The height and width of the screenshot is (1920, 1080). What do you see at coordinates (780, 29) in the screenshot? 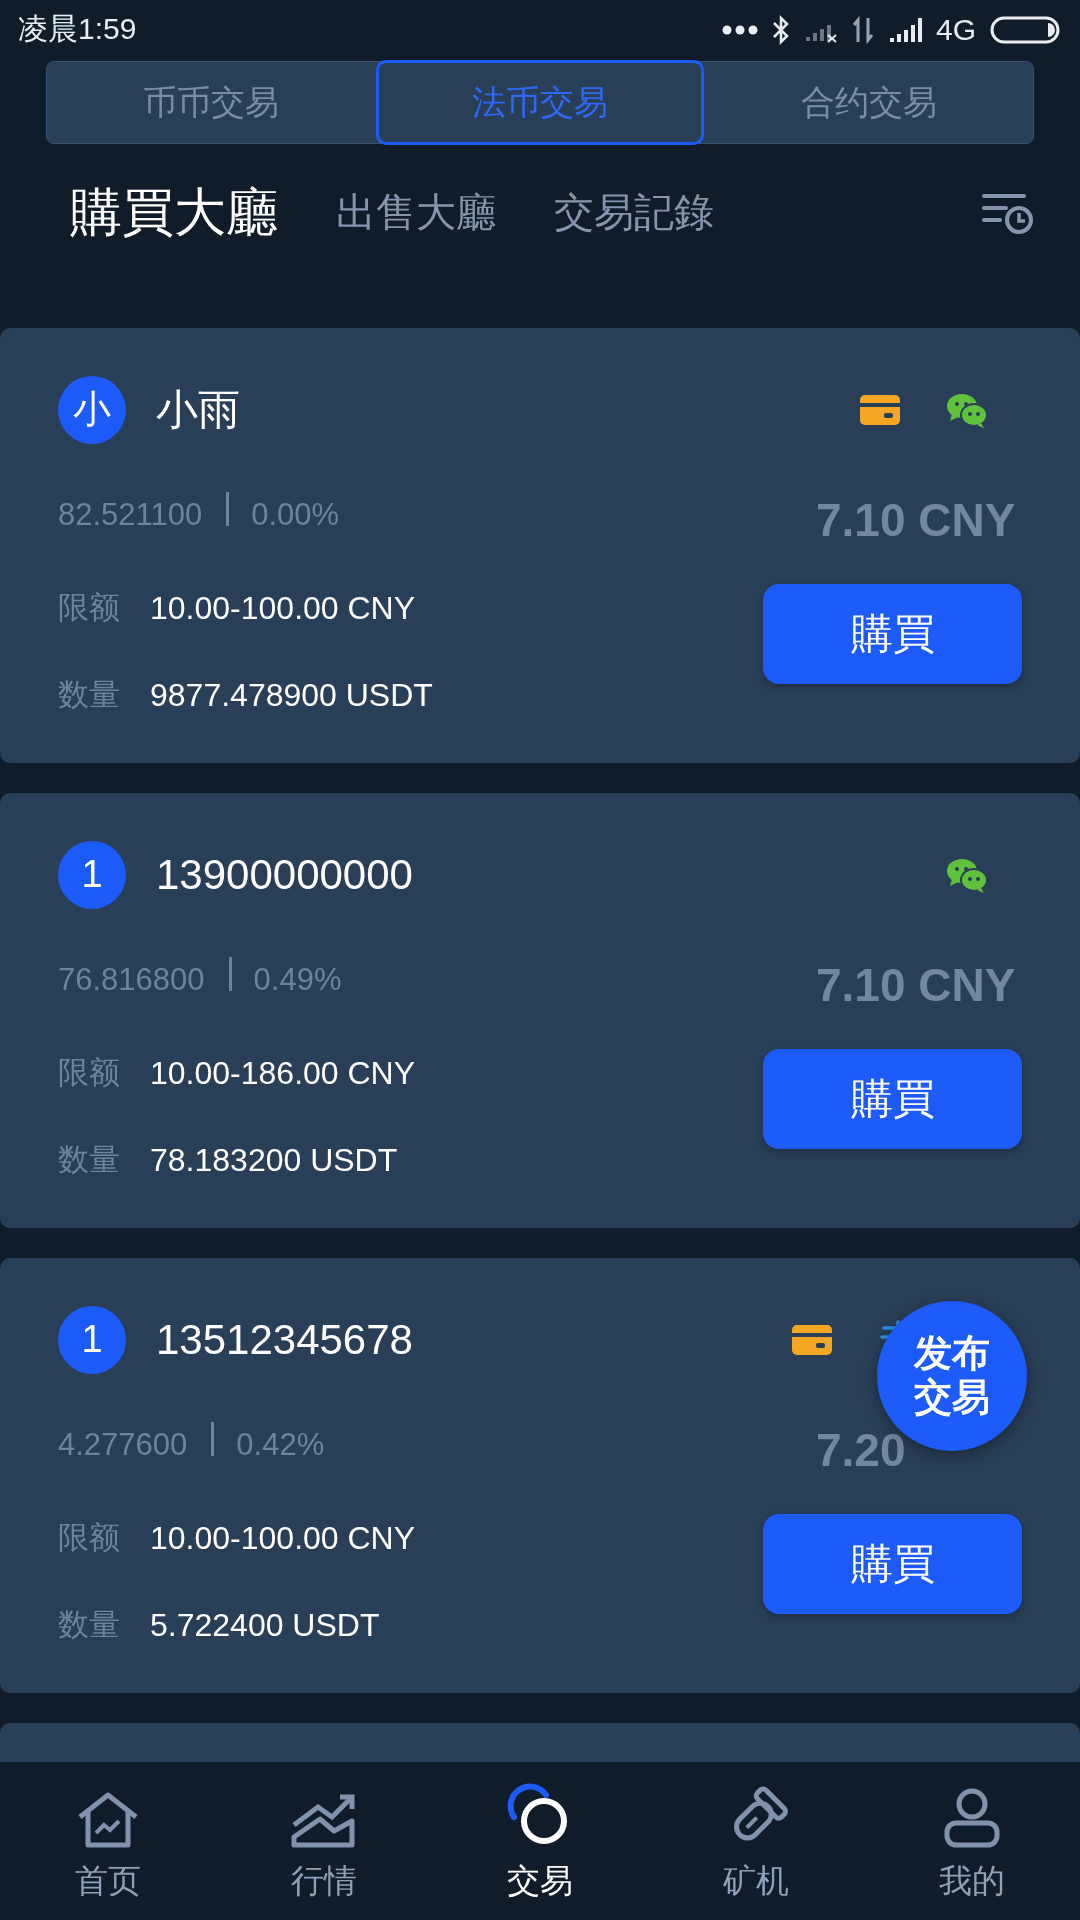
I see `bluetooth-icon` at bounding box center [780, 29].